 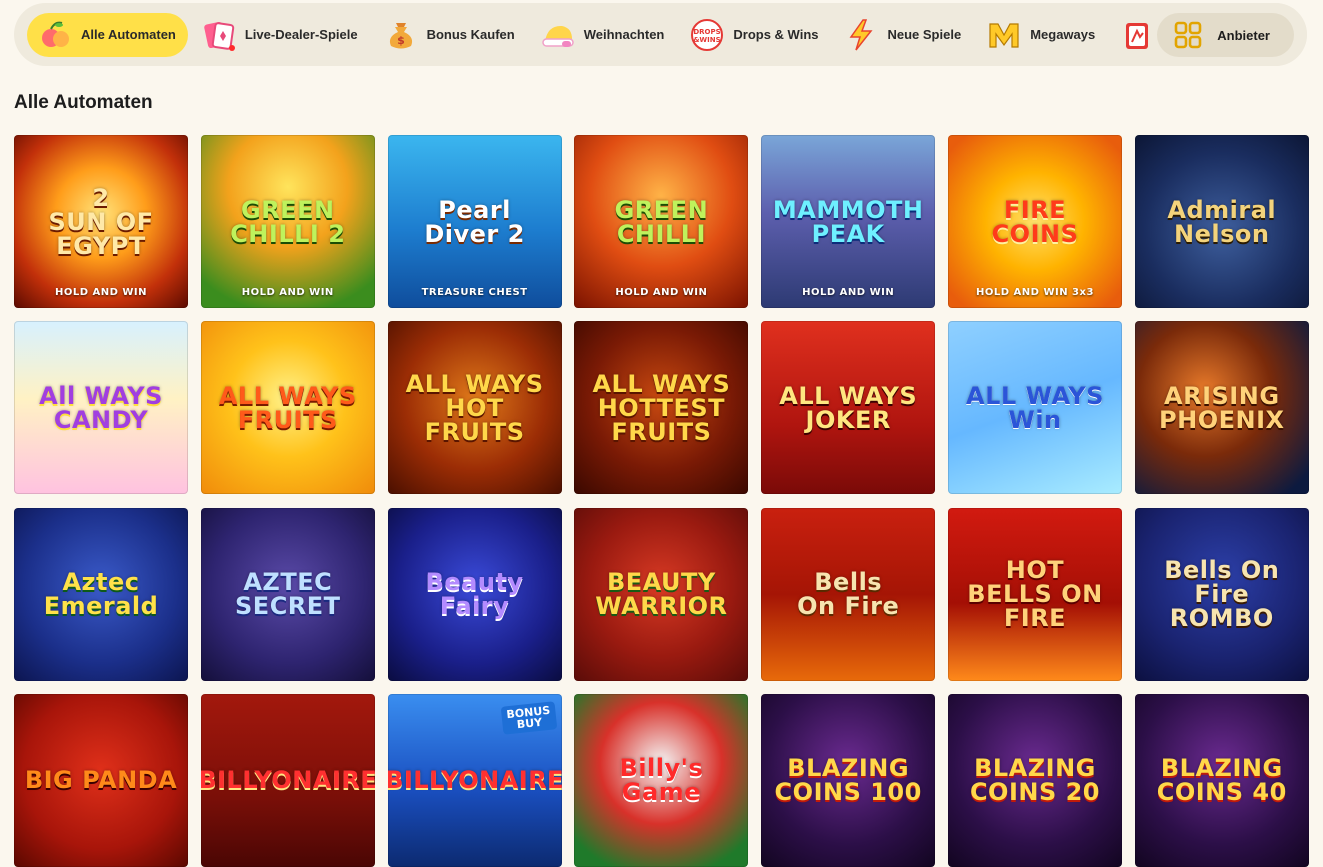 I want to click on nav-item-weihnachten: Weihnachten, so click(x=603, y=35).